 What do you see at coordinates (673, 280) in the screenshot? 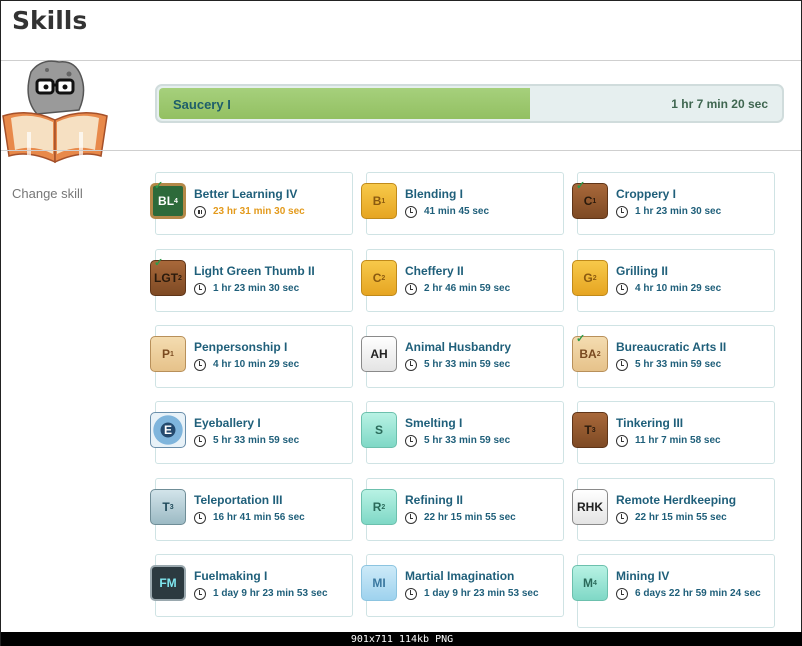
I see `skill-card: G 2 Grilling II 4 hr 10 min 29 sec` at bounding box center [673, 280].